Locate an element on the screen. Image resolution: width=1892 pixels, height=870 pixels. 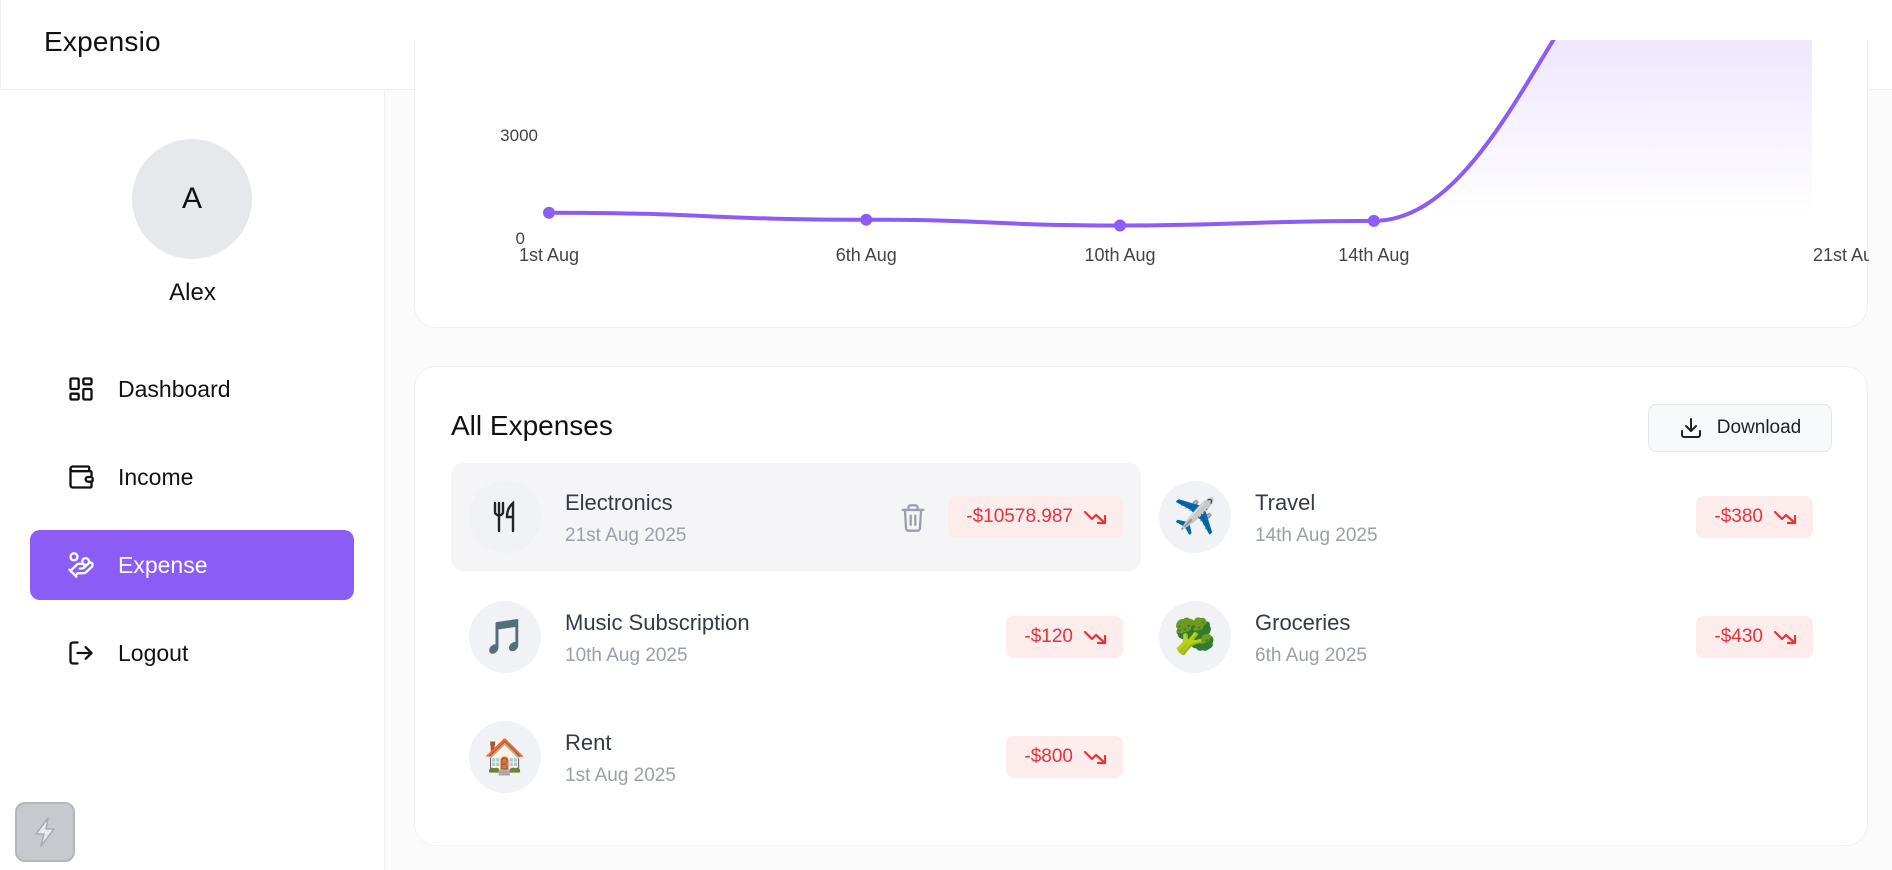
expense-amount: -$800 is located at coordinates (1048, 756).